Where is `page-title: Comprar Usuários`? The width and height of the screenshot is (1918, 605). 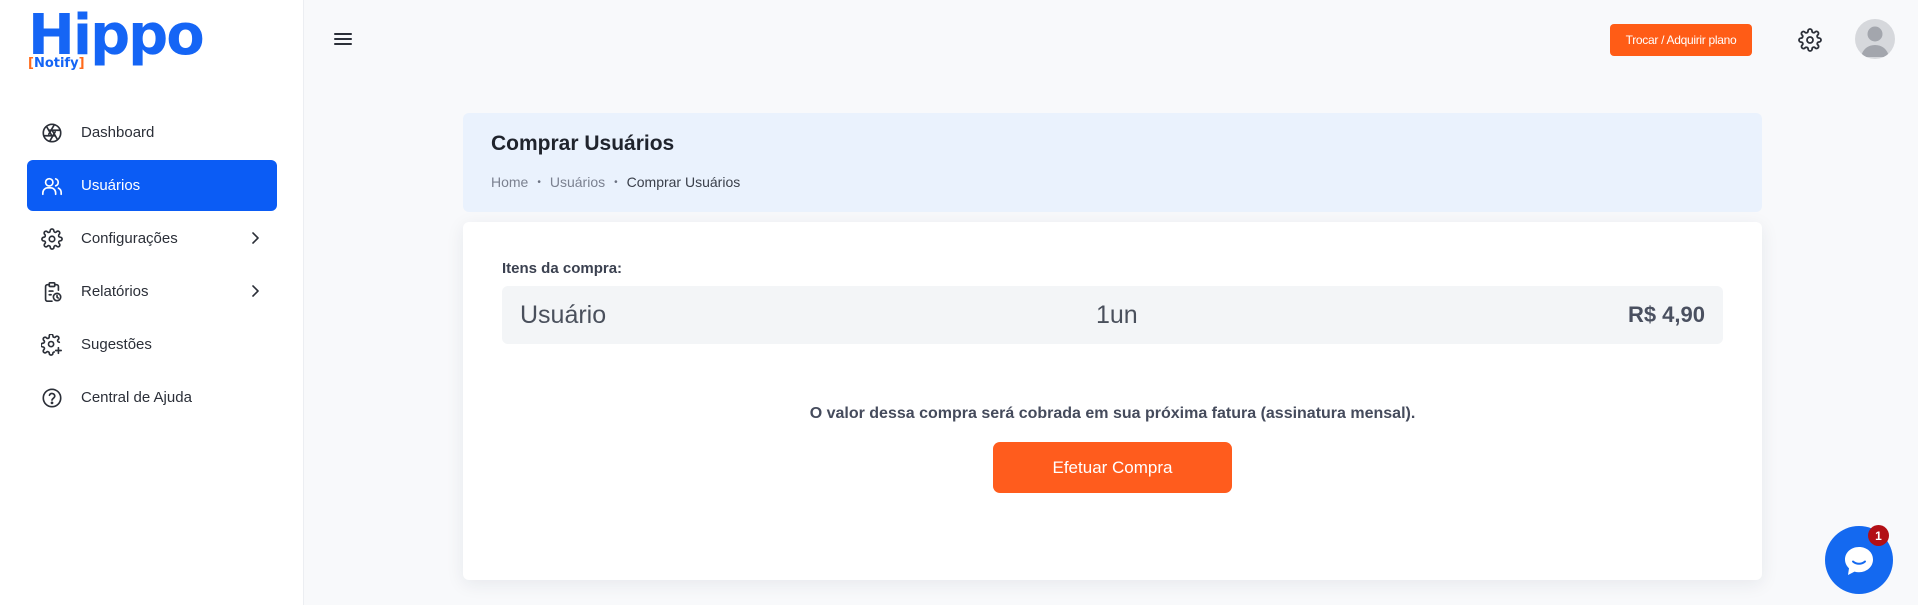
page-title: Comprar Usuários is located at coordinates (583, 143).